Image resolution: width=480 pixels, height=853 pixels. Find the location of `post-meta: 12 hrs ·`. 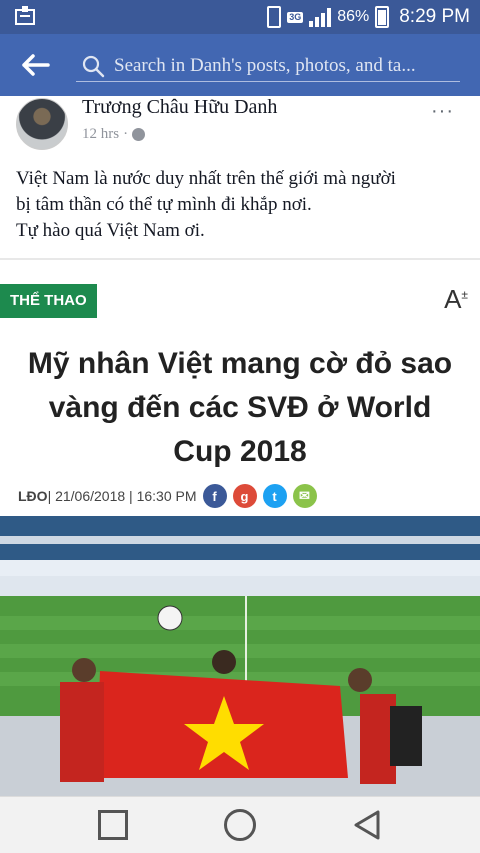

post-meta: 12 hrs · is located at coordinates (114, 134).